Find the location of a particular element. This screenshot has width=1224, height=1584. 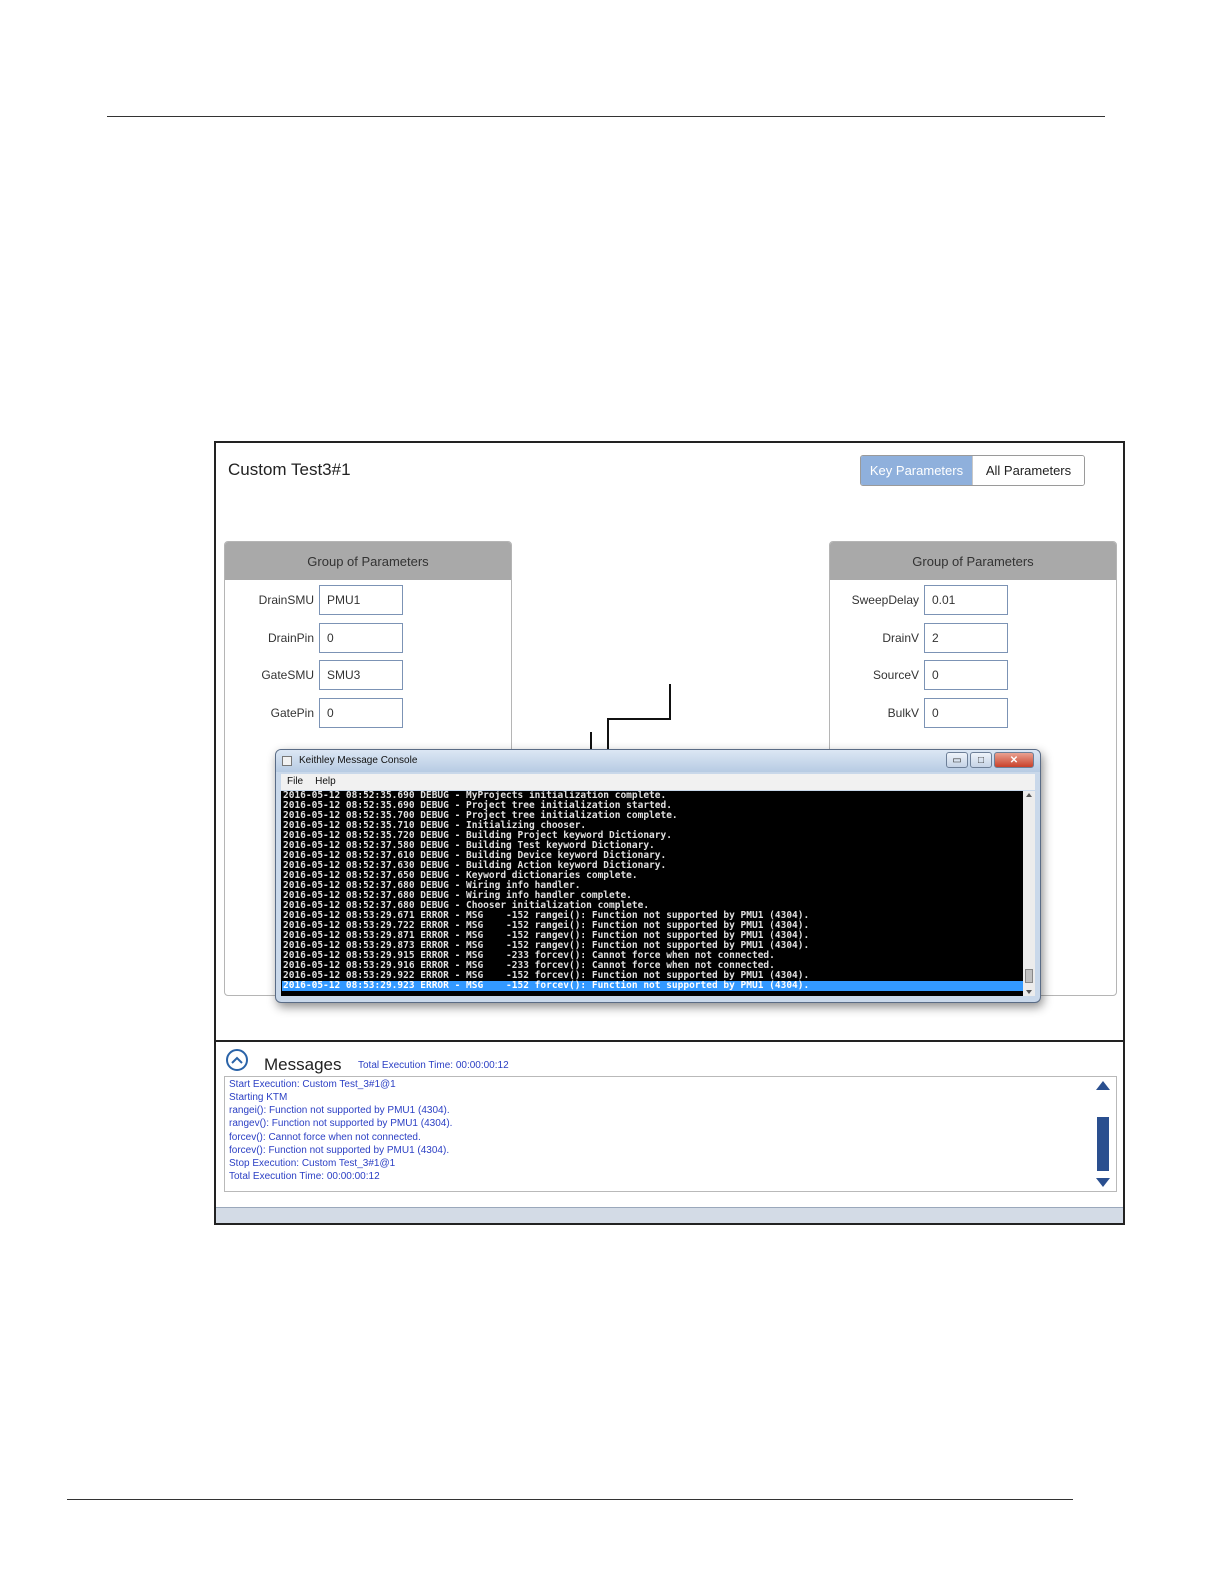

menu-help: Help is located at coordinates (325, 782).